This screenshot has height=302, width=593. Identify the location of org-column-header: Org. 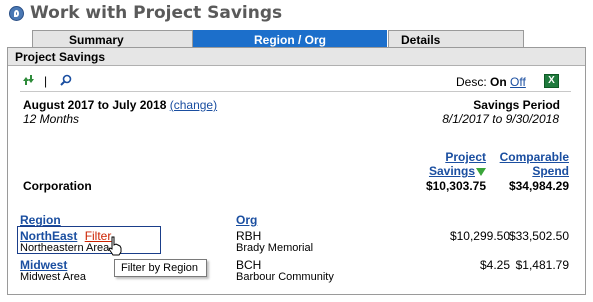
(246, 220).